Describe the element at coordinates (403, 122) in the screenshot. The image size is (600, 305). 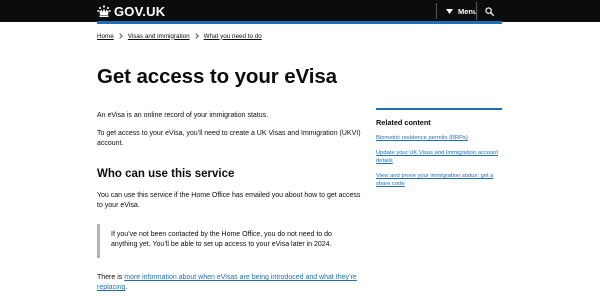
I see `related-content-title: Related content` at that location.